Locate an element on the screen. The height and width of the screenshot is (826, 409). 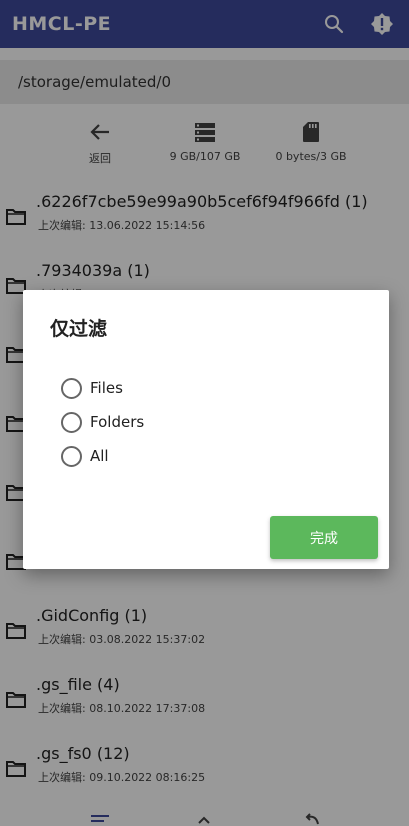
dialog-title: 仅过滤 is located at coordinates (79, 329).